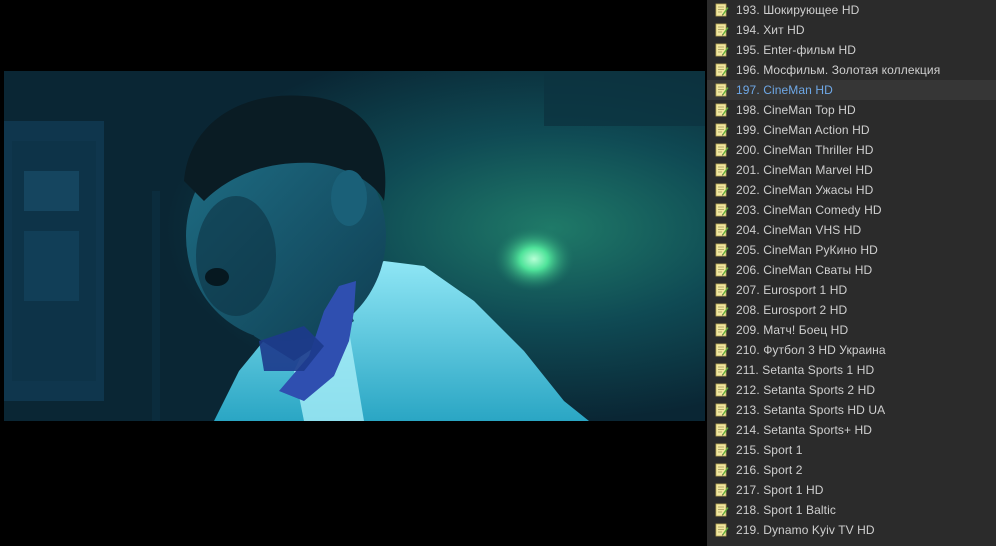 This screenshot has height=546, width=996. Describe the element at coordinates (796, 50) in the screenshot. I see `playlist-item-label: 195. Enter-фильм HD` at that location.